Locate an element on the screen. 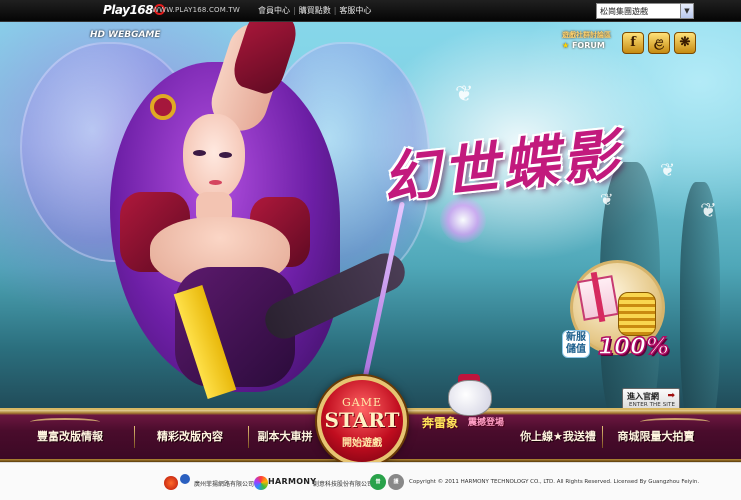  promo-label-line1: 新服 is located at coordinates (576, 337).